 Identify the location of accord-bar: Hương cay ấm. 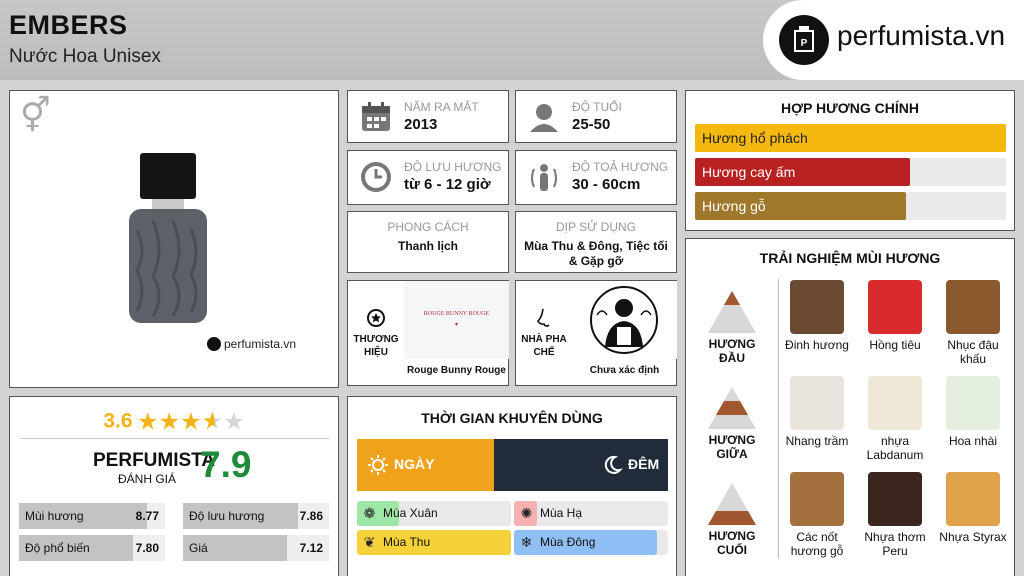
(850, 172).